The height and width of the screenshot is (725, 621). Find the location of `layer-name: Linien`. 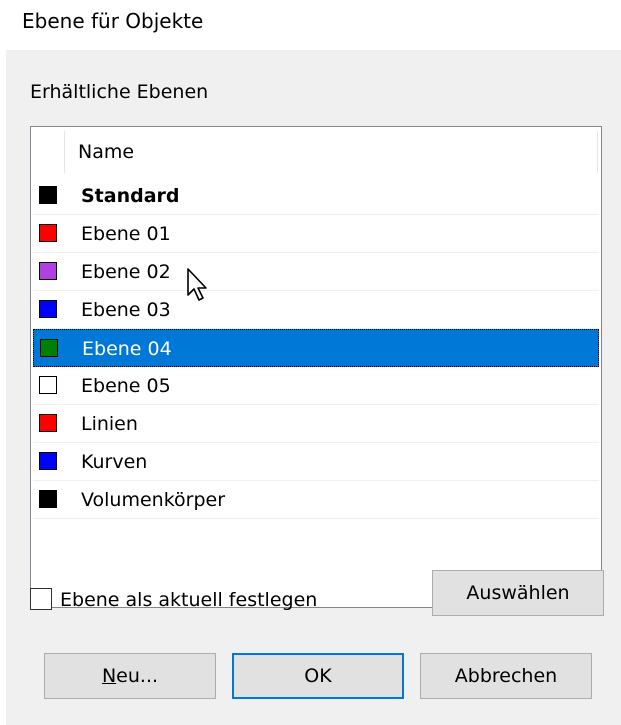

layer-name: Linien is located at coordinates (109, 424).